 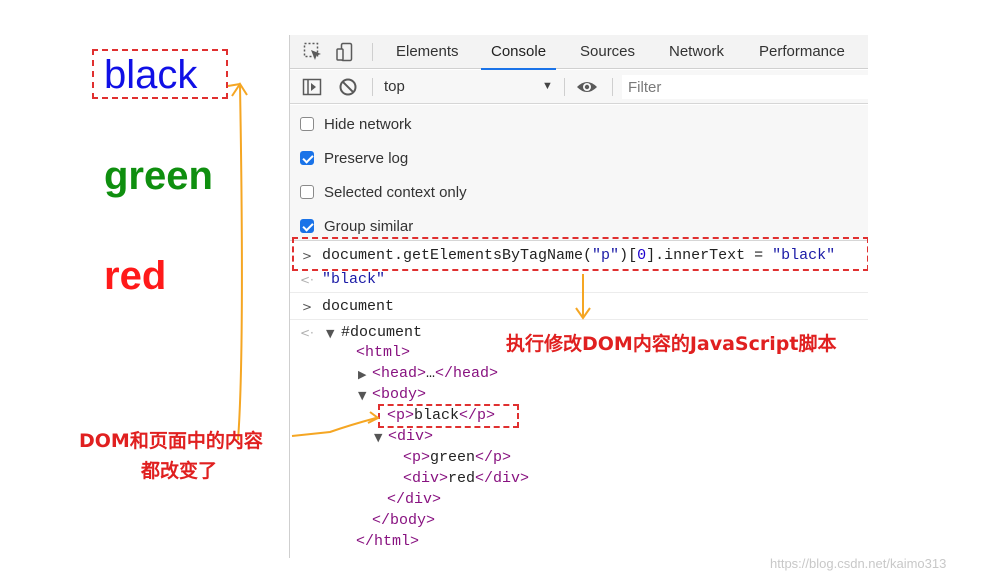 I want to click on option-hide-network: Hide network, so click(x=356, y=124).